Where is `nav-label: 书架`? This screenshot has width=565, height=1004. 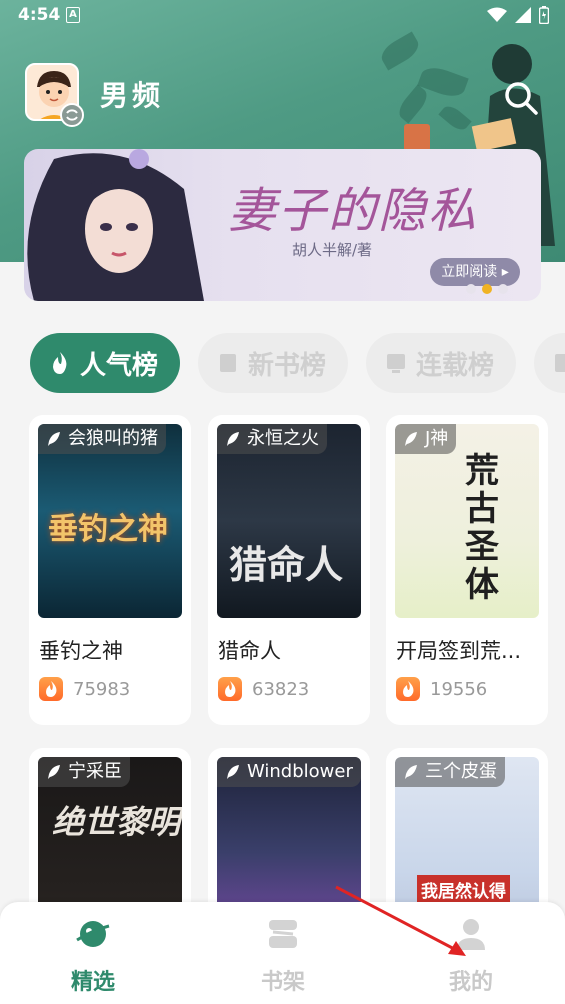 nav-label: 书架 is located at coordinates (282, 982).